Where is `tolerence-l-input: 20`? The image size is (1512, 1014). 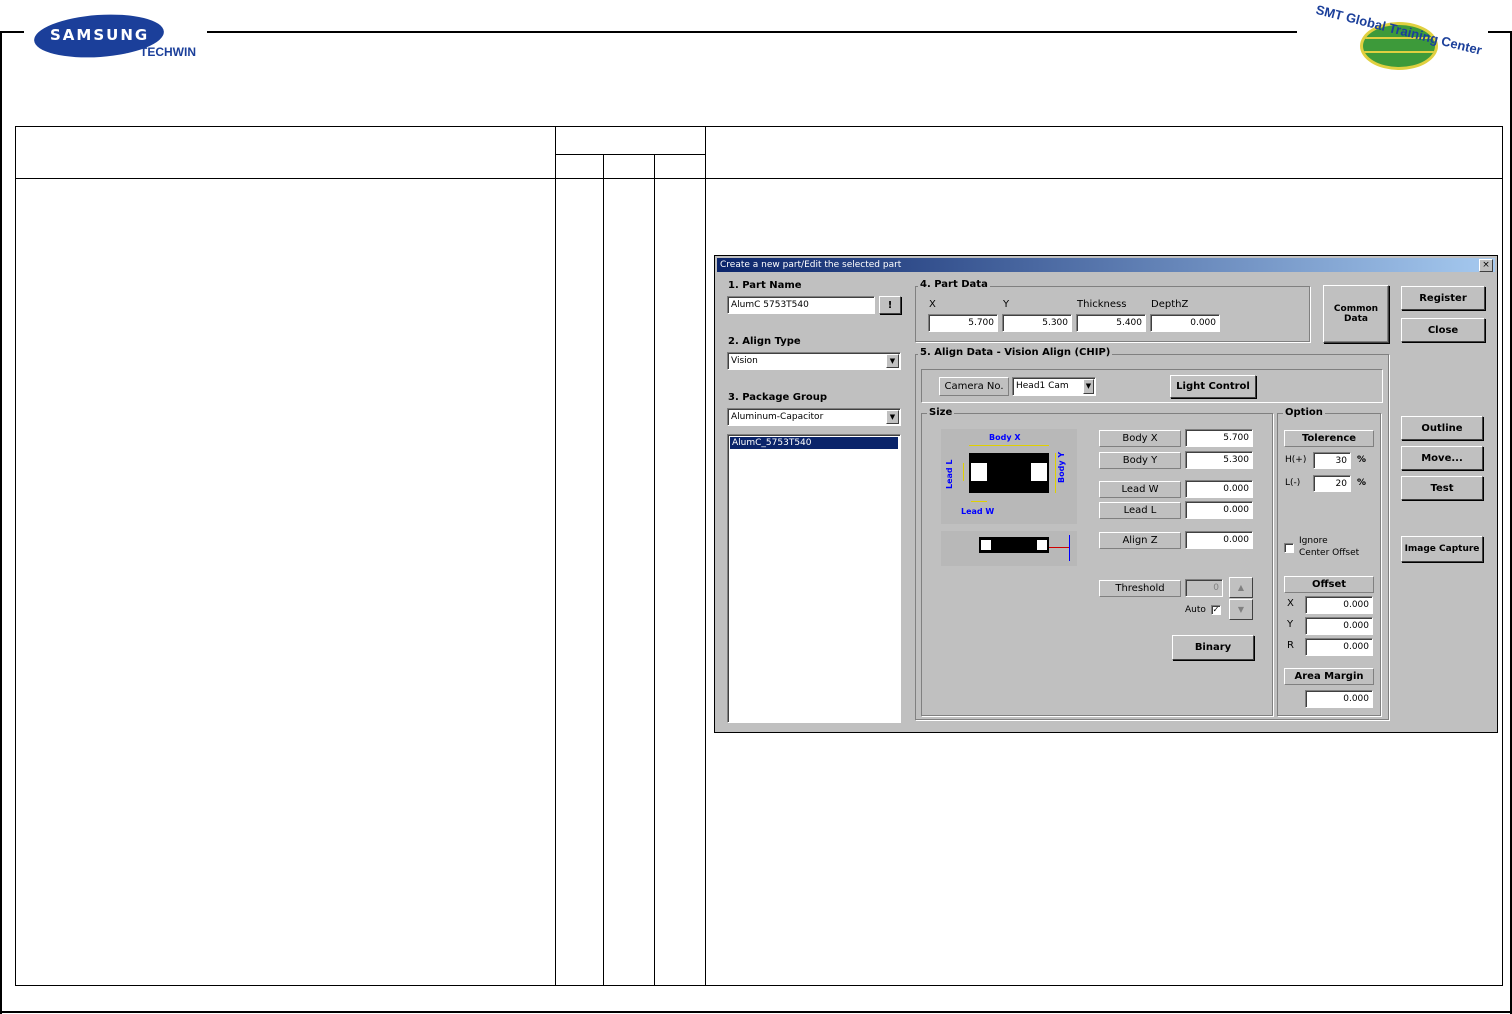 tolerence-l-input: 20 is located at coordinates (1332, 483).